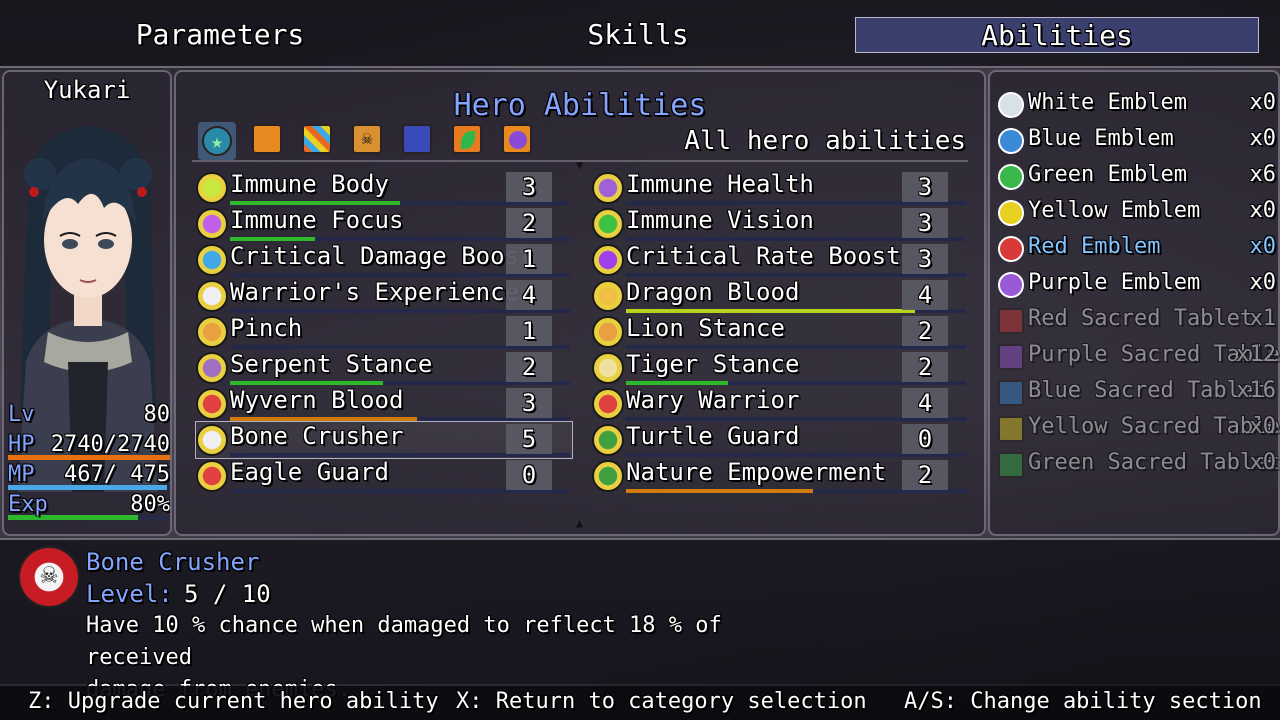 The image size is (1280, 720). Describe the element at coordinates (367, 139) in the screenshot. I see `skull-category-icon: ☠` at that location.